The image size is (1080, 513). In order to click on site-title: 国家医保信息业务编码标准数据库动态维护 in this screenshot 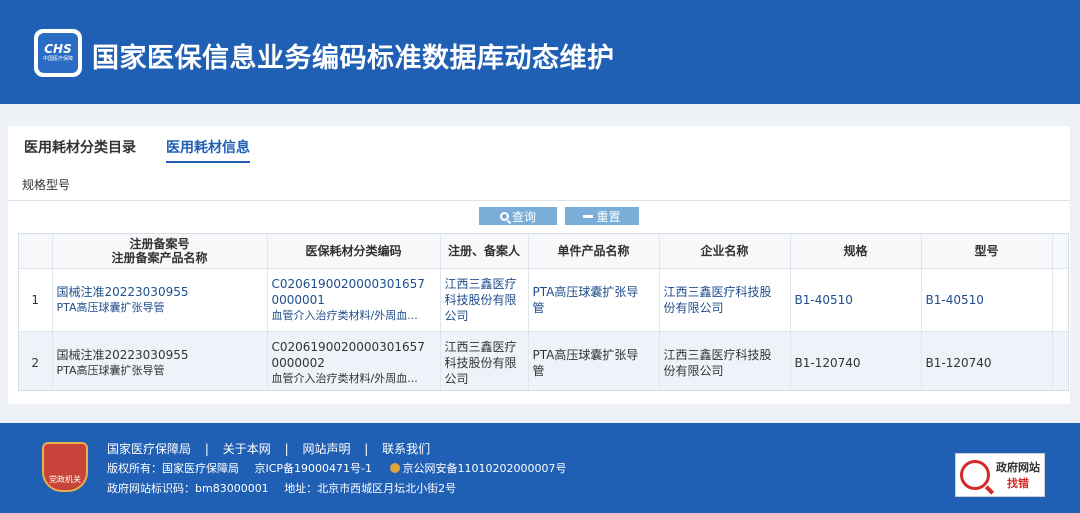, I will do `click(353, 58)`.